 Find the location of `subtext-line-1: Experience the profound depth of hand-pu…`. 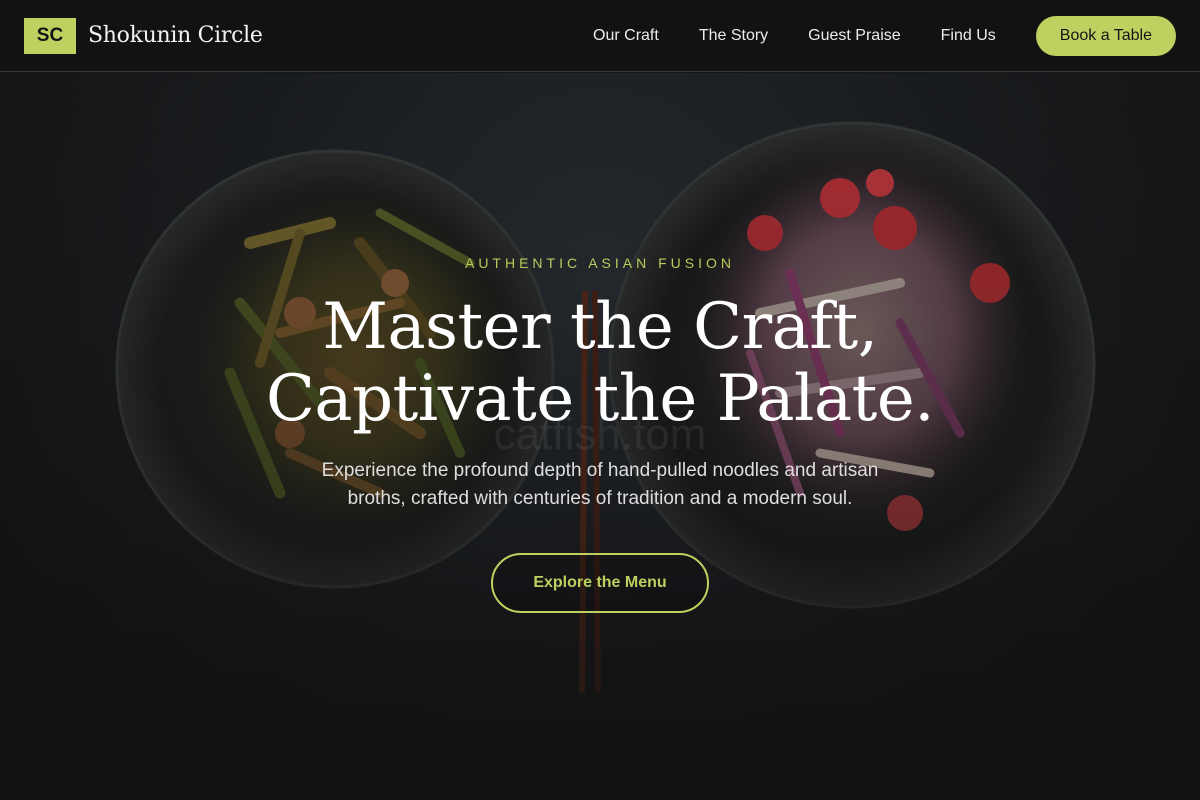

subtext-line-1: Experience the profound depth of hand-pu… is located at coordinates (600, 470).